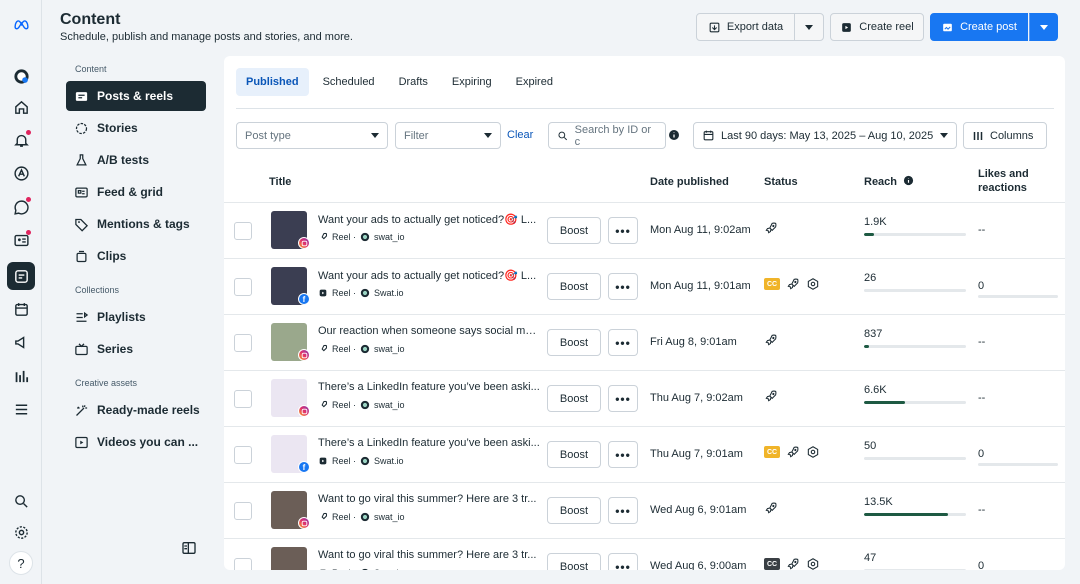 The width and height of the screenshot is (1080, 584). Describe the element at coordinates (136, 410) in the screenshot. I see `nav-item-ready-made-reels: Ready-made reels` at that location.